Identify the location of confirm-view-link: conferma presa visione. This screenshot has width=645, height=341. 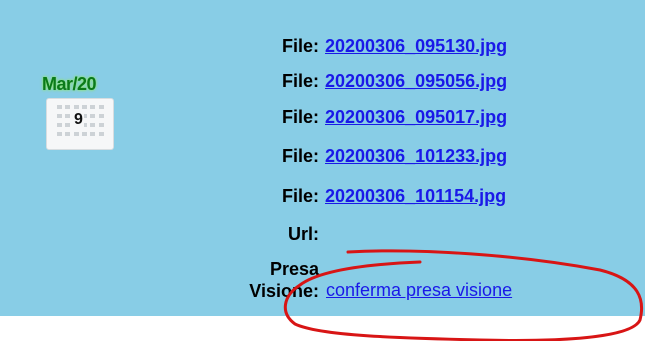
(419, 290).